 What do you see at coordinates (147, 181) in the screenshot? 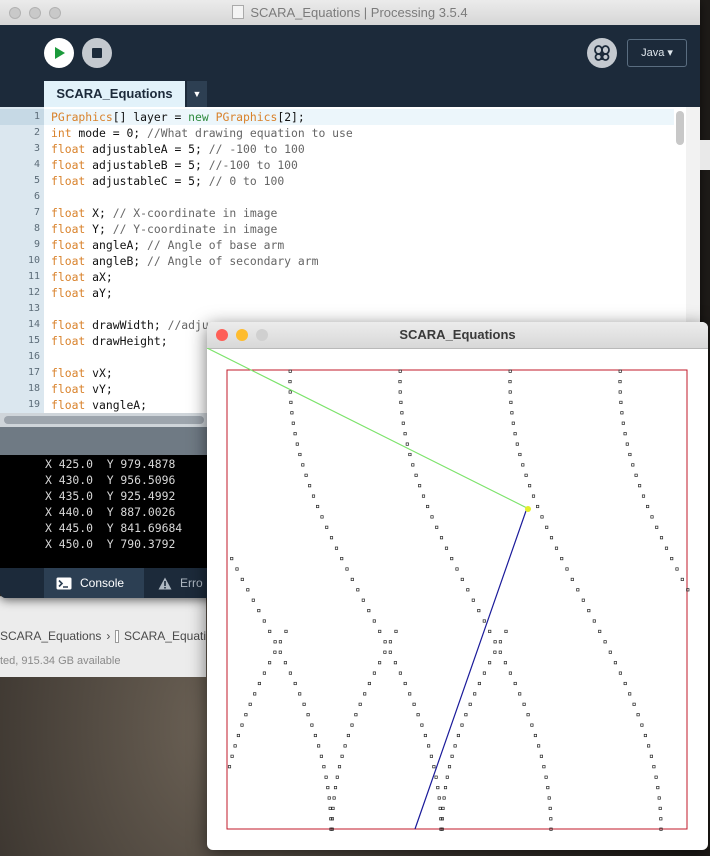
I see `code-token: adjustableC = 5;` at bounding box center [147, 181].